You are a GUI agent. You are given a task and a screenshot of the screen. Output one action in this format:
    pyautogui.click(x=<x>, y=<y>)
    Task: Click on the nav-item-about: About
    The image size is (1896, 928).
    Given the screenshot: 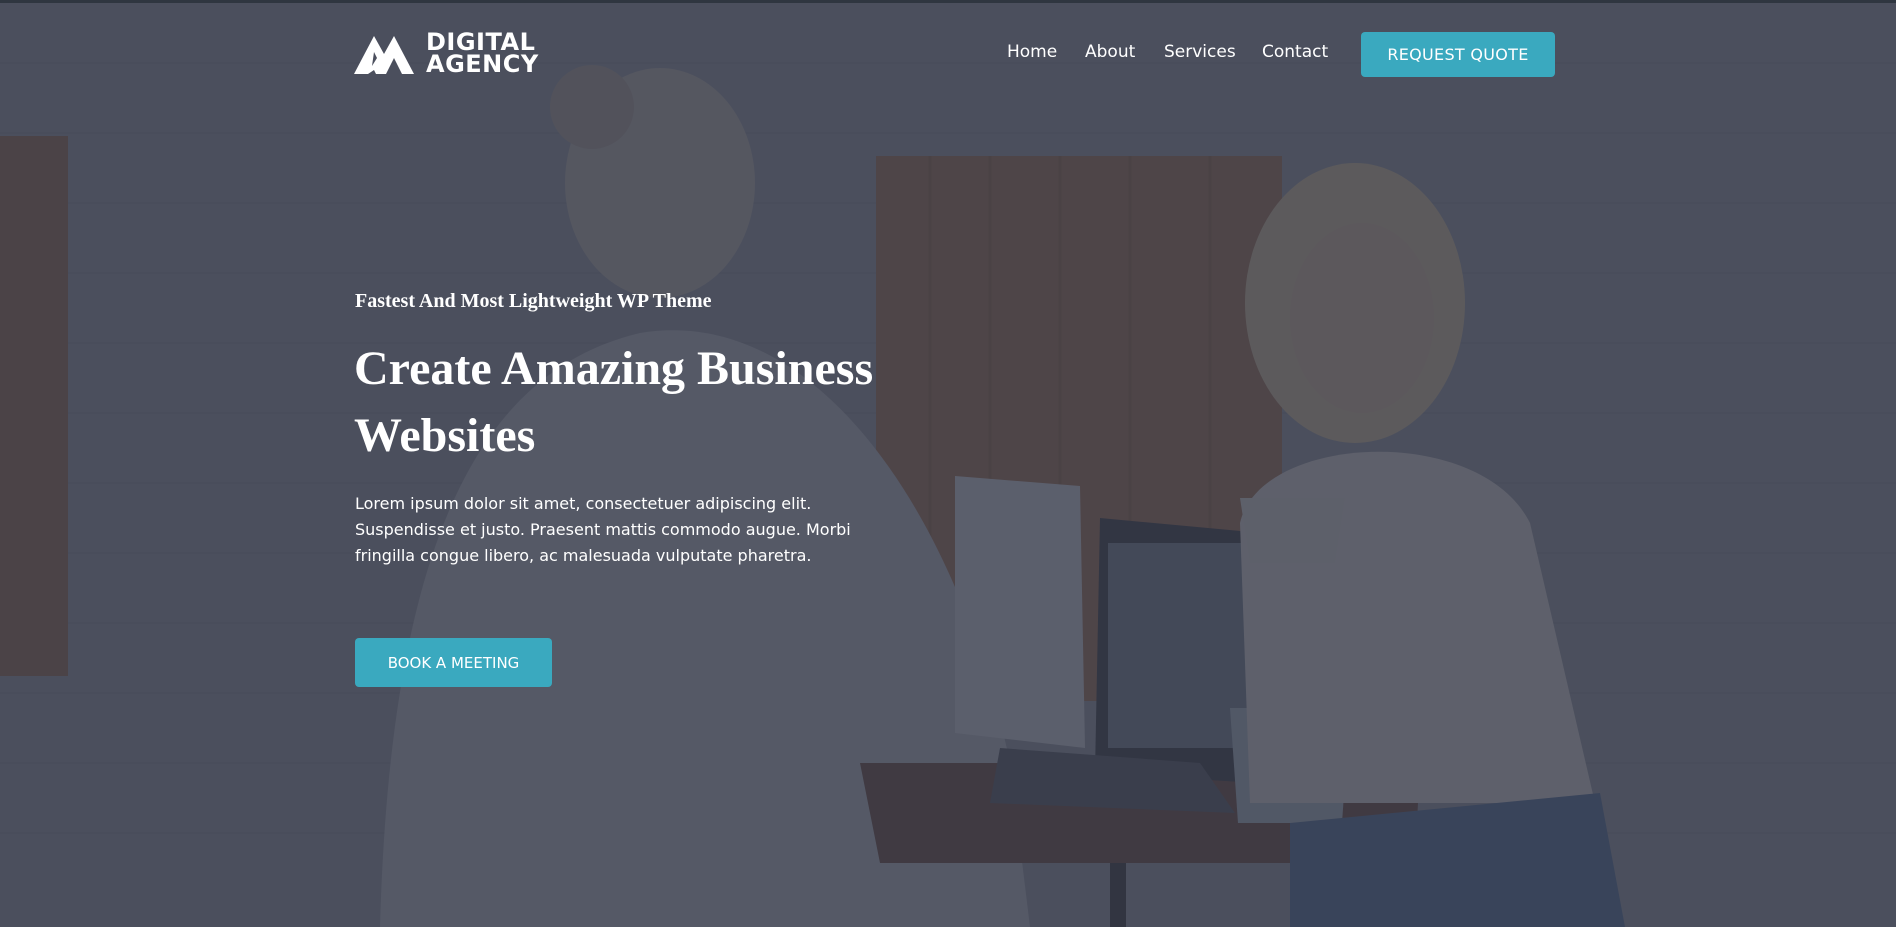 What is the action you would take?
    pyautogui.click(x=1110, y=52)
    